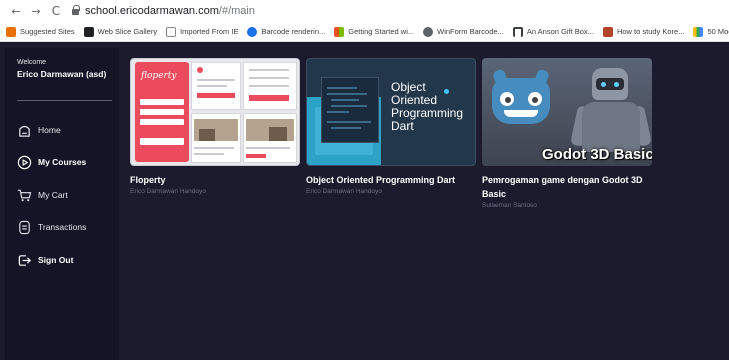  Describe the element at coordinates (597, 154) in the screenshot. I see `thumbnail-title: Godot 3D Basic` at that location.